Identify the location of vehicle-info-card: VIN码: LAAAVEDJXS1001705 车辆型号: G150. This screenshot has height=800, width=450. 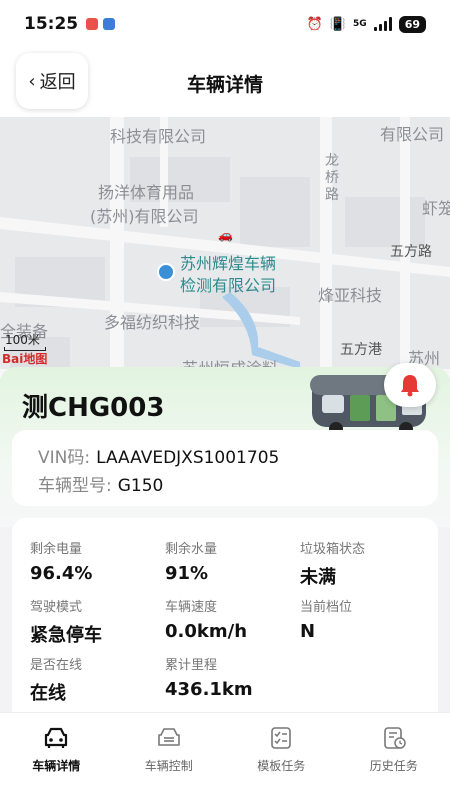
(225, 468).